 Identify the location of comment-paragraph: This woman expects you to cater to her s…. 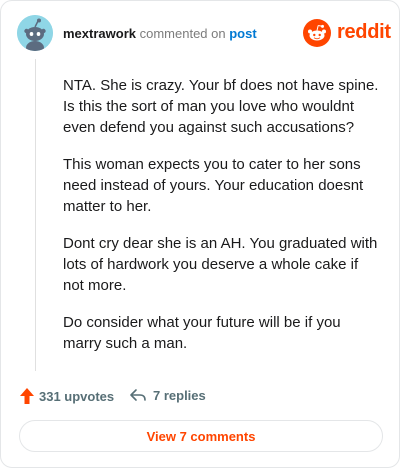
(213, 185).